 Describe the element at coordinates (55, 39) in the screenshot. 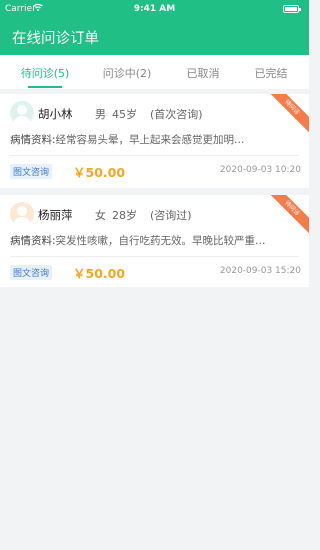

I see `page-title: 在线问诊订单` at that location.